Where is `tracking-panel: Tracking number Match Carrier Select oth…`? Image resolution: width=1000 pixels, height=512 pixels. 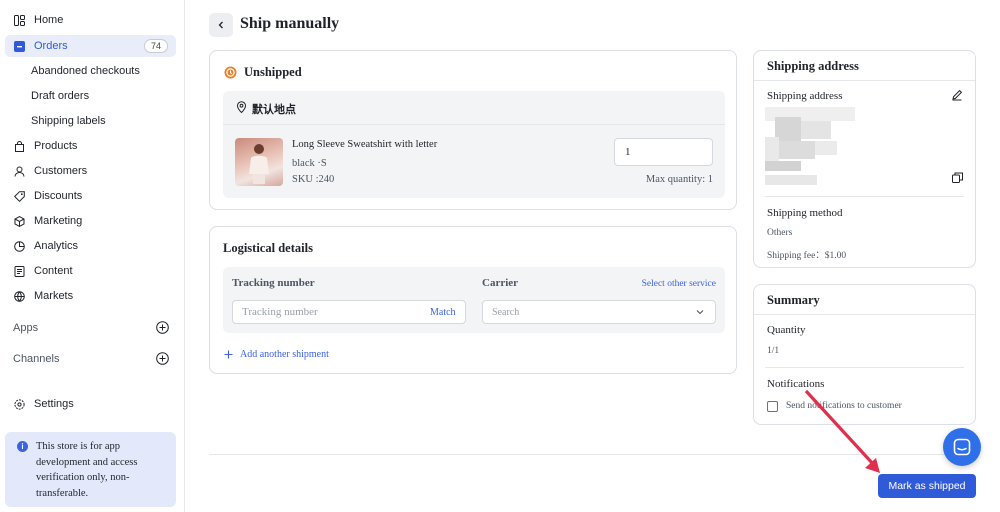
tracking-panel: Tracking number Match Carrier Select oth… is located at coordinates (474, 300).